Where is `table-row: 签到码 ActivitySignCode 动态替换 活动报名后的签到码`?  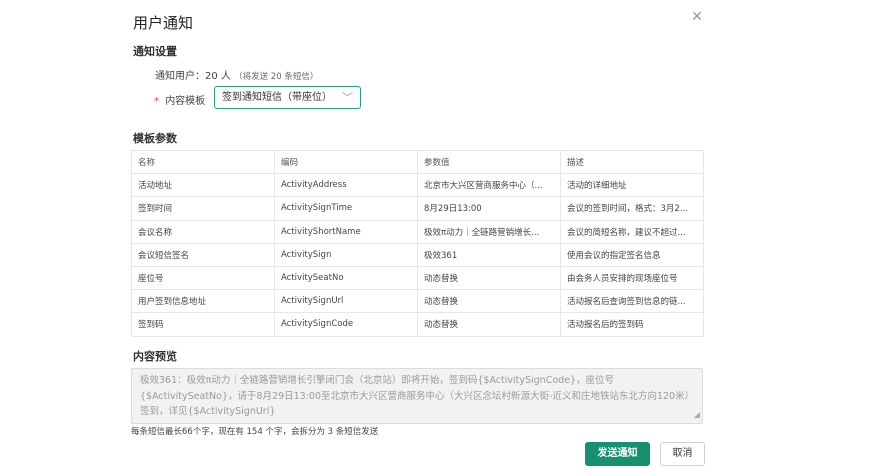 table-row: 签到码 ActivitySignCode 动态替换 活动报名后的签到码 is located at coordinates (417, 324).